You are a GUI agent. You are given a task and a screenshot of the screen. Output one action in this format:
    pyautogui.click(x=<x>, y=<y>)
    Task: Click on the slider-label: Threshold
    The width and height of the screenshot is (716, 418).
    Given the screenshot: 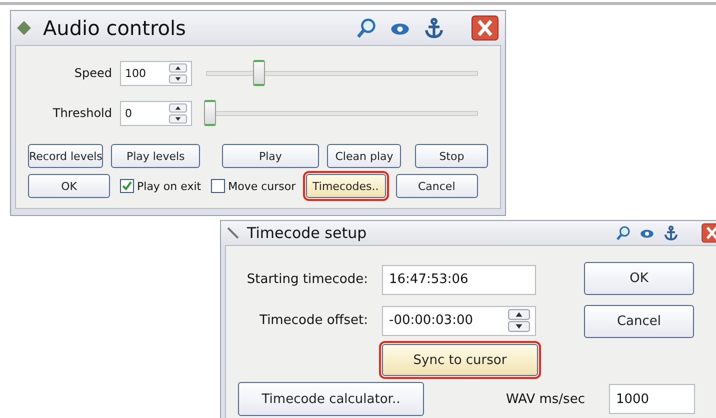 What is the action you would take?
    pyautogui.click(x=82, y=113)
    